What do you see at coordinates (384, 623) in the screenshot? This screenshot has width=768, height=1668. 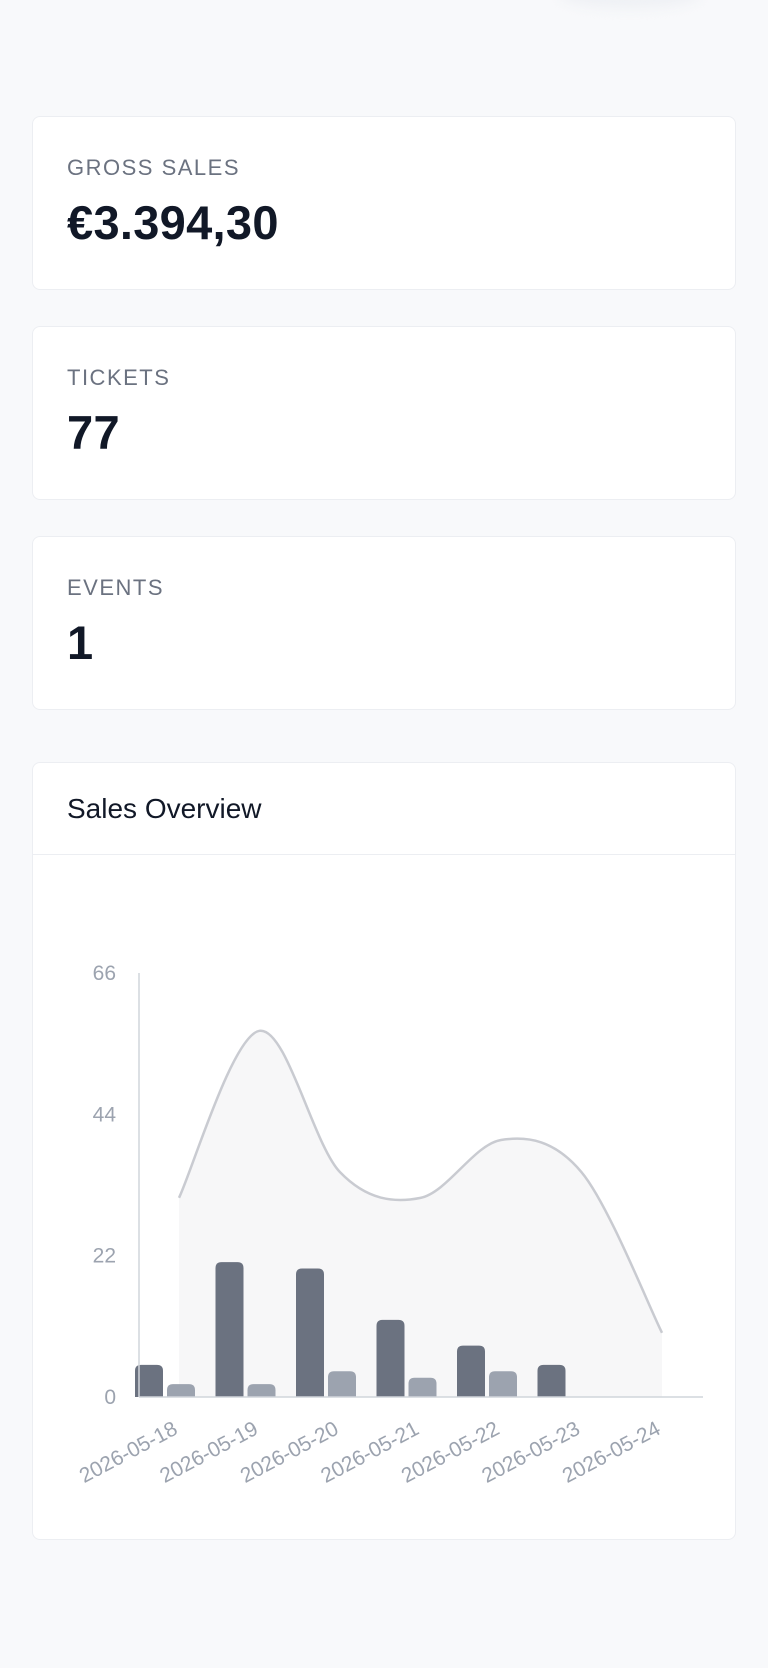 I see `events-card: EVENTS 1` at bounding box center [384, 623].